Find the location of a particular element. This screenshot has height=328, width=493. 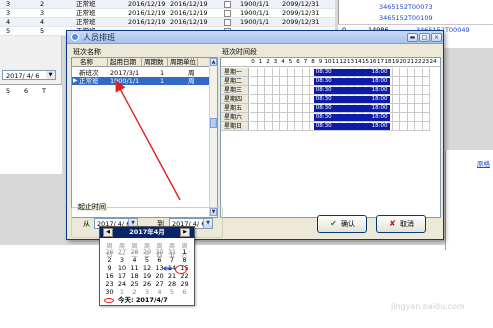

chevron-down-icon: ▼ is located at coordinates (207, 223).